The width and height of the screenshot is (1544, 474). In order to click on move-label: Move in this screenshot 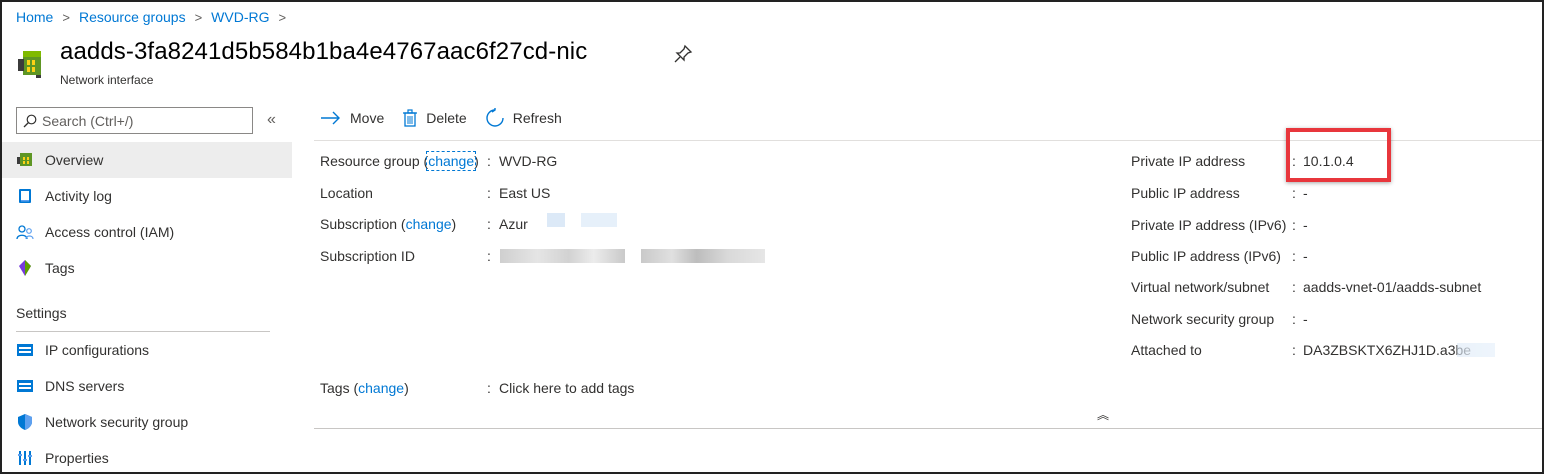, I will do `click(367, 118)`.